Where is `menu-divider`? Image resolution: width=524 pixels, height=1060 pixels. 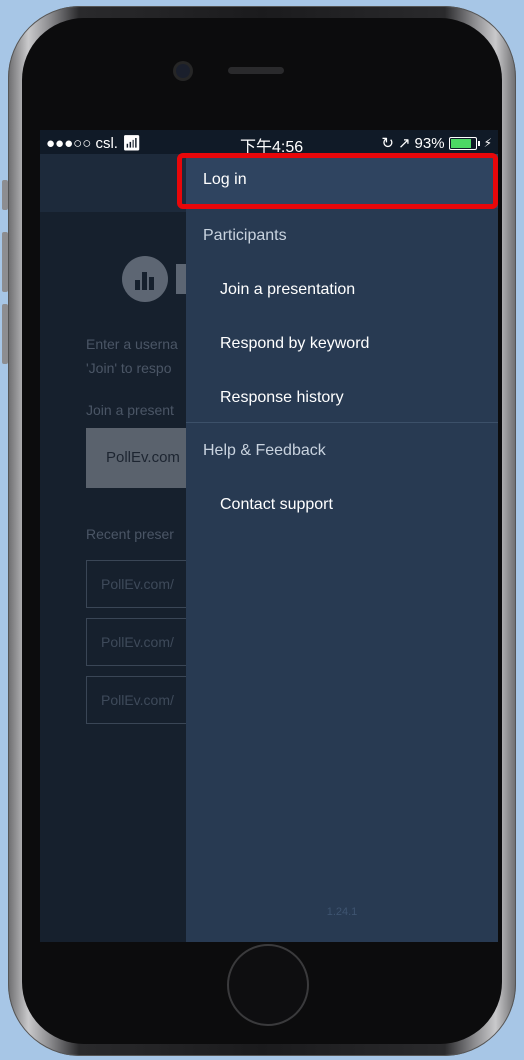 menu-divider is located at coordinates (342, 422).